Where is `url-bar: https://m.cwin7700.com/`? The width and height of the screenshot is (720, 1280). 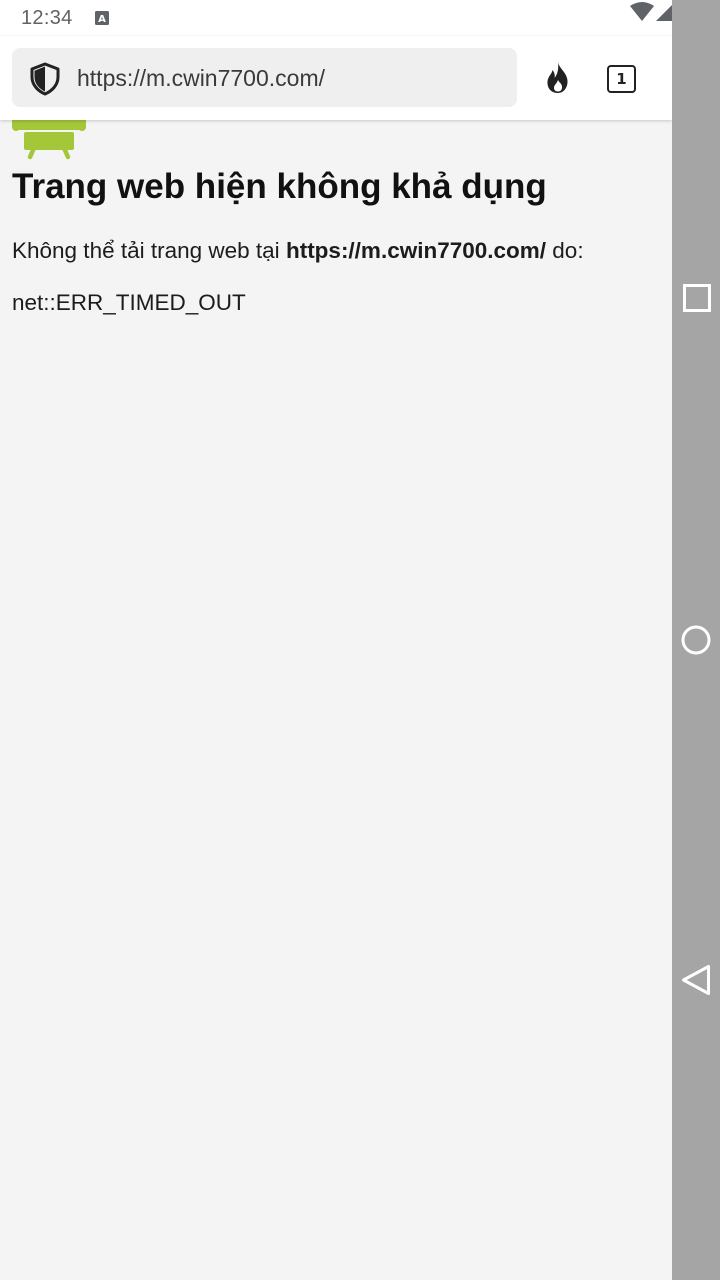
url-bar: https://m.cwin7700.com/ is located at coordinates (264, 77).